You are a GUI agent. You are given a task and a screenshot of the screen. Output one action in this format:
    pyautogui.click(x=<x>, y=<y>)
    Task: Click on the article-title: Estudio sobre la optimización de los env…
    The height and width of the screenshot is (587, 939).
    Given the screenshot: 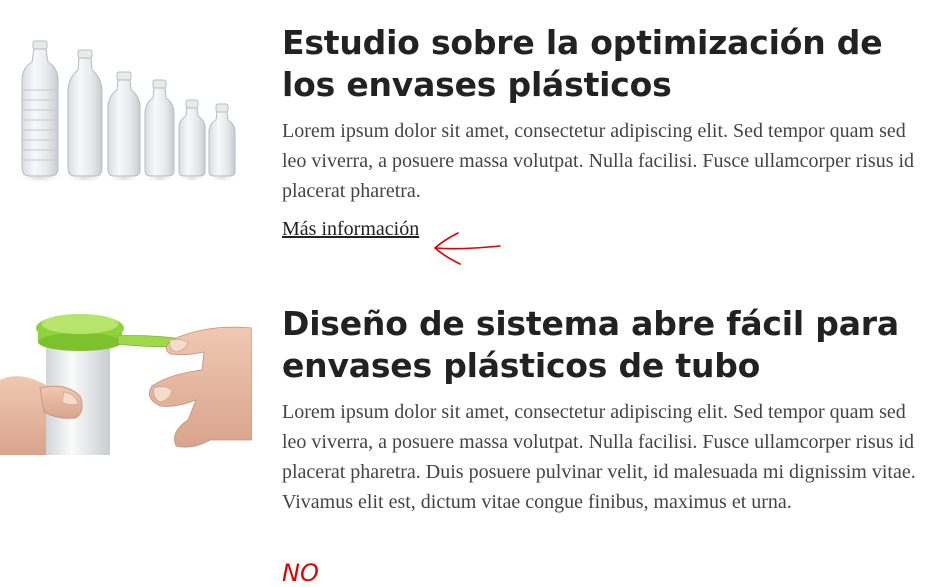 What is the action you would take?
    pyautogui.click(x=602, y=64)
    